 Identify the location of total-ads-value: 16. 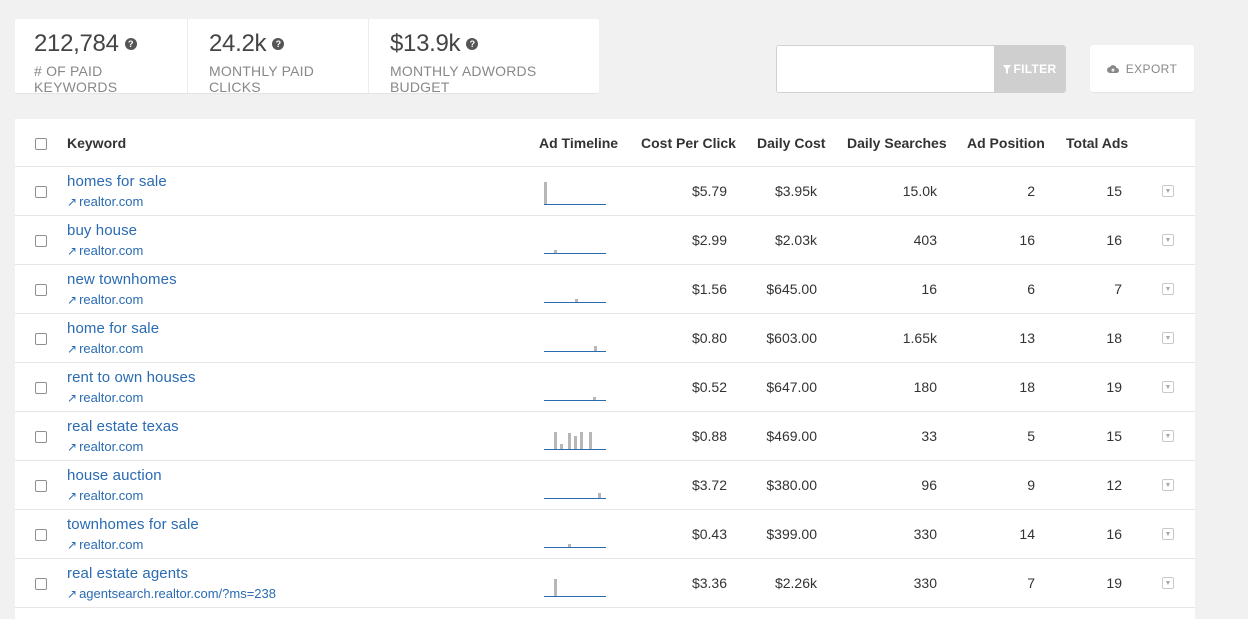
(1114, 240).